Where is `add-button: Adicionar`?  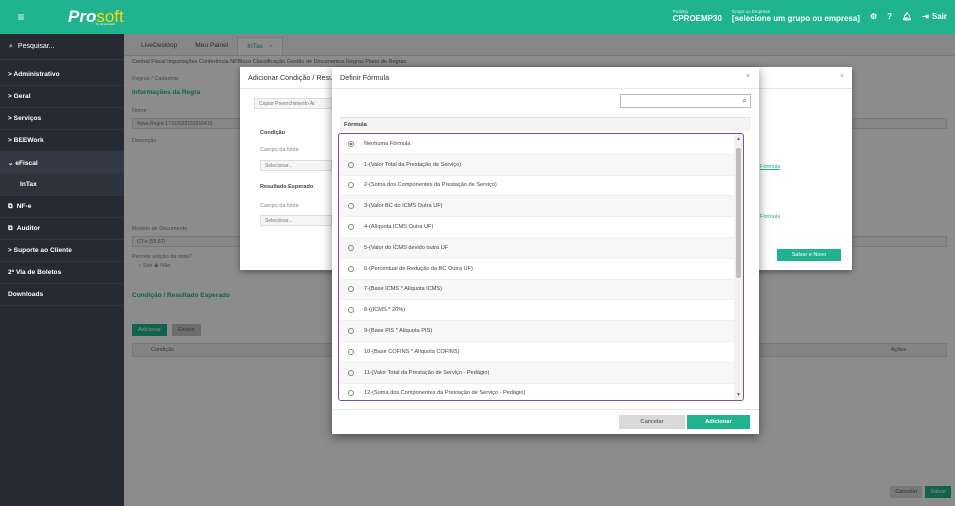
add-button: Adicionar is located at coordinates (718, 422).